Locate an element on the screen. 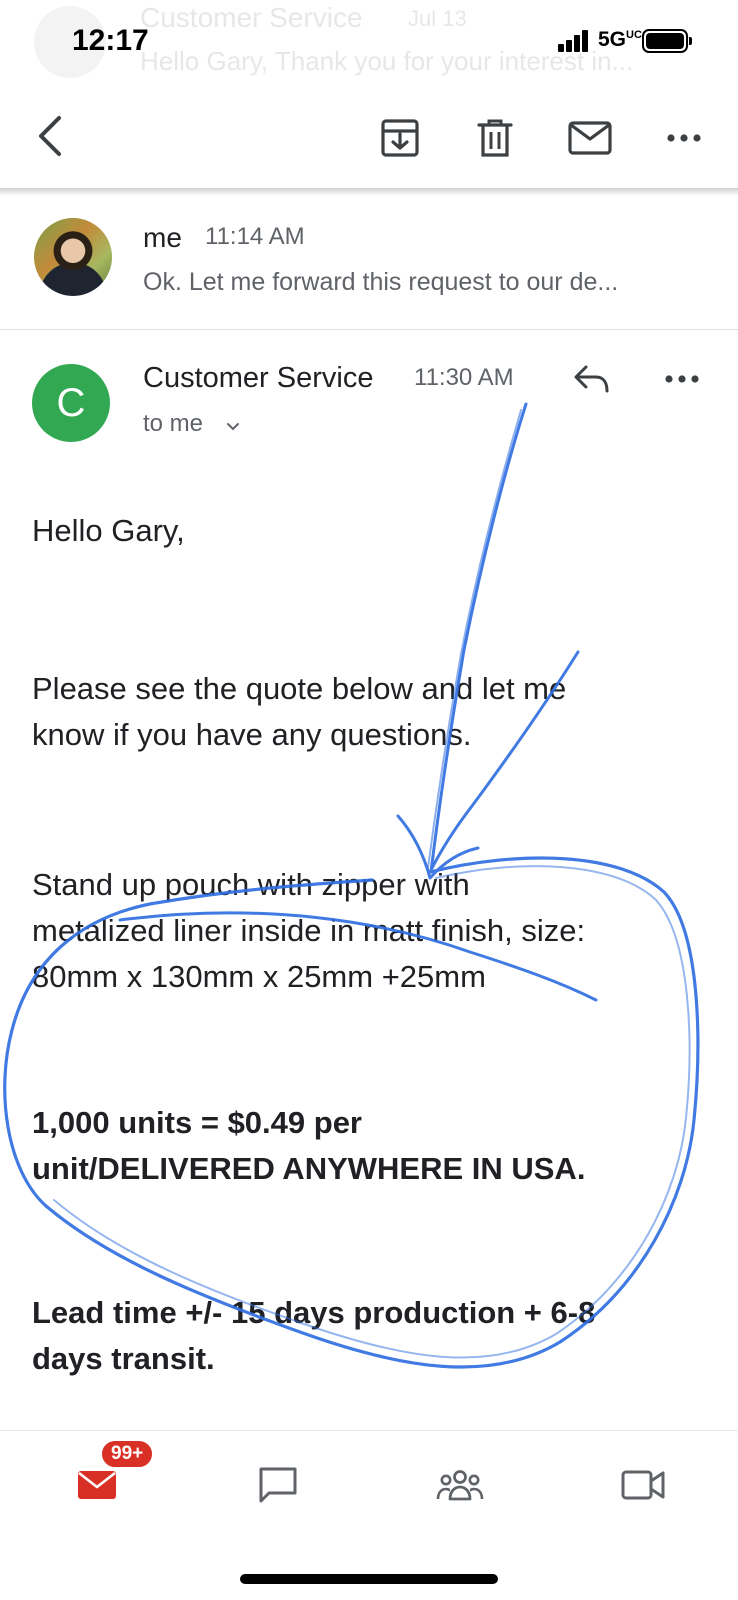  body-line: 80mm x 130mm x 25mm +25mm is located at coordinates (259, 976).